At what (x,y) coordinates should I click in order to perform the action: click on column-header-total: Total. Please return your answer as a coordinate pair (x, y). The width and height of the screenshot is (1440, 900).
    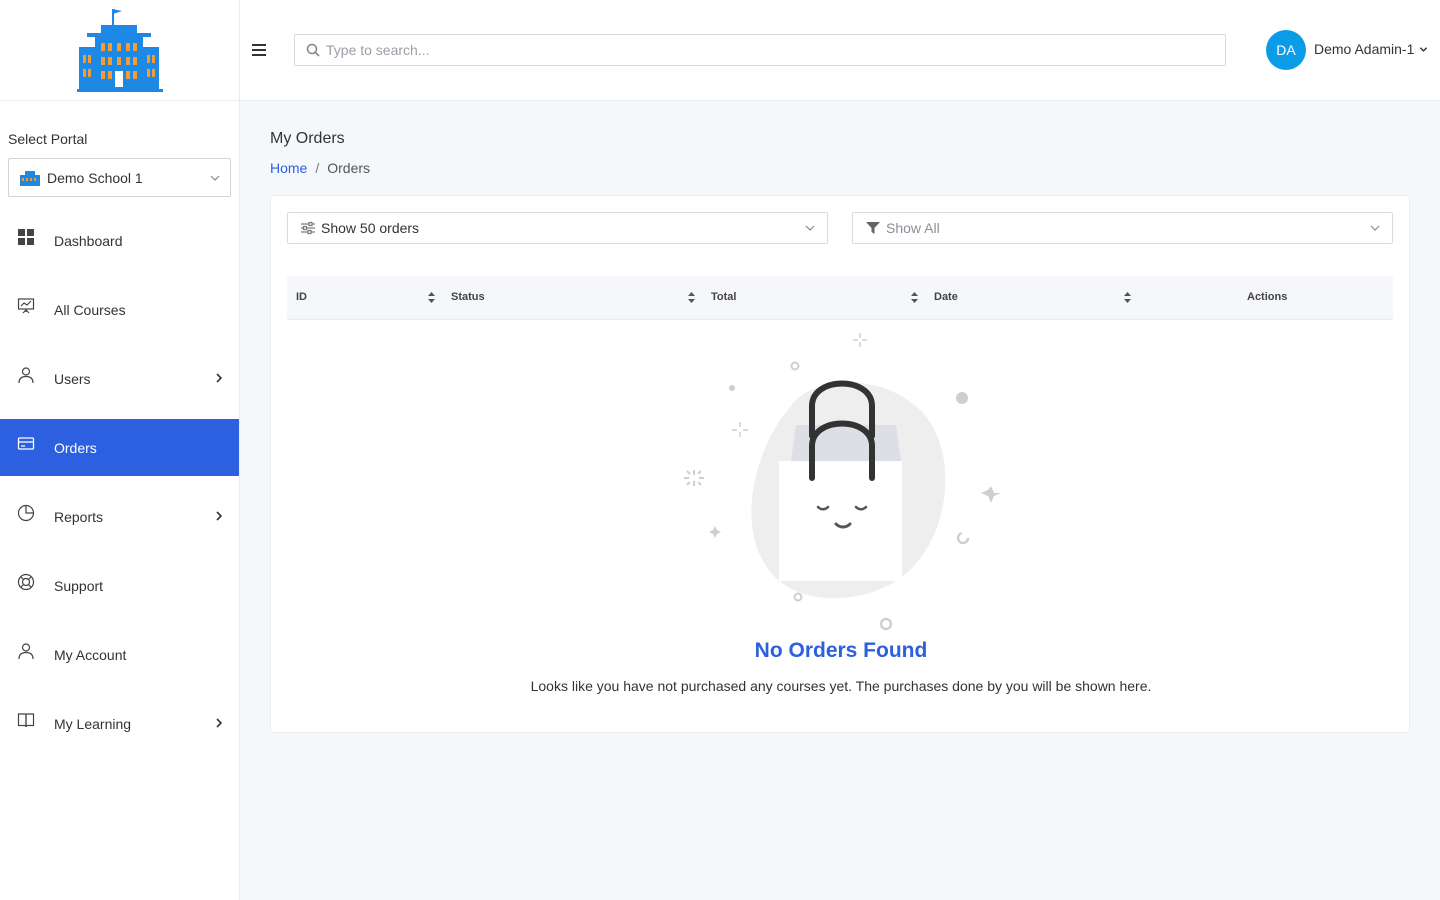
    Looking at the image, I should click on (723, 297).